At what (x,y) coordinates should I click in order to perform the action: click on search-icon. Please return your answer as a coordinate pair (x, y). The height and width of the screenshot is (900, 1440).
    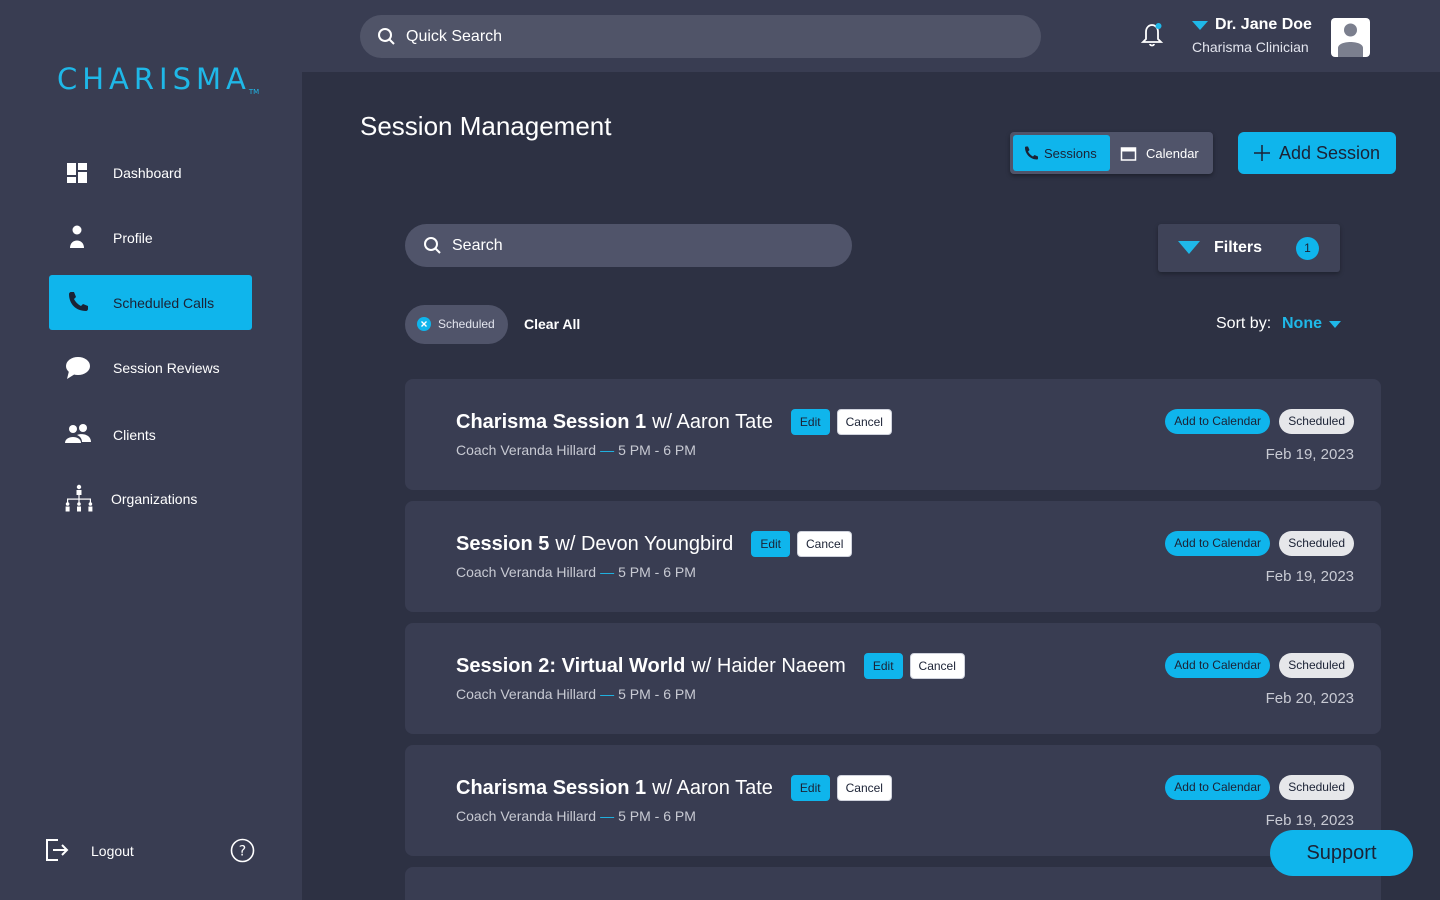
    Looking at the image, I should click on (432, 245).